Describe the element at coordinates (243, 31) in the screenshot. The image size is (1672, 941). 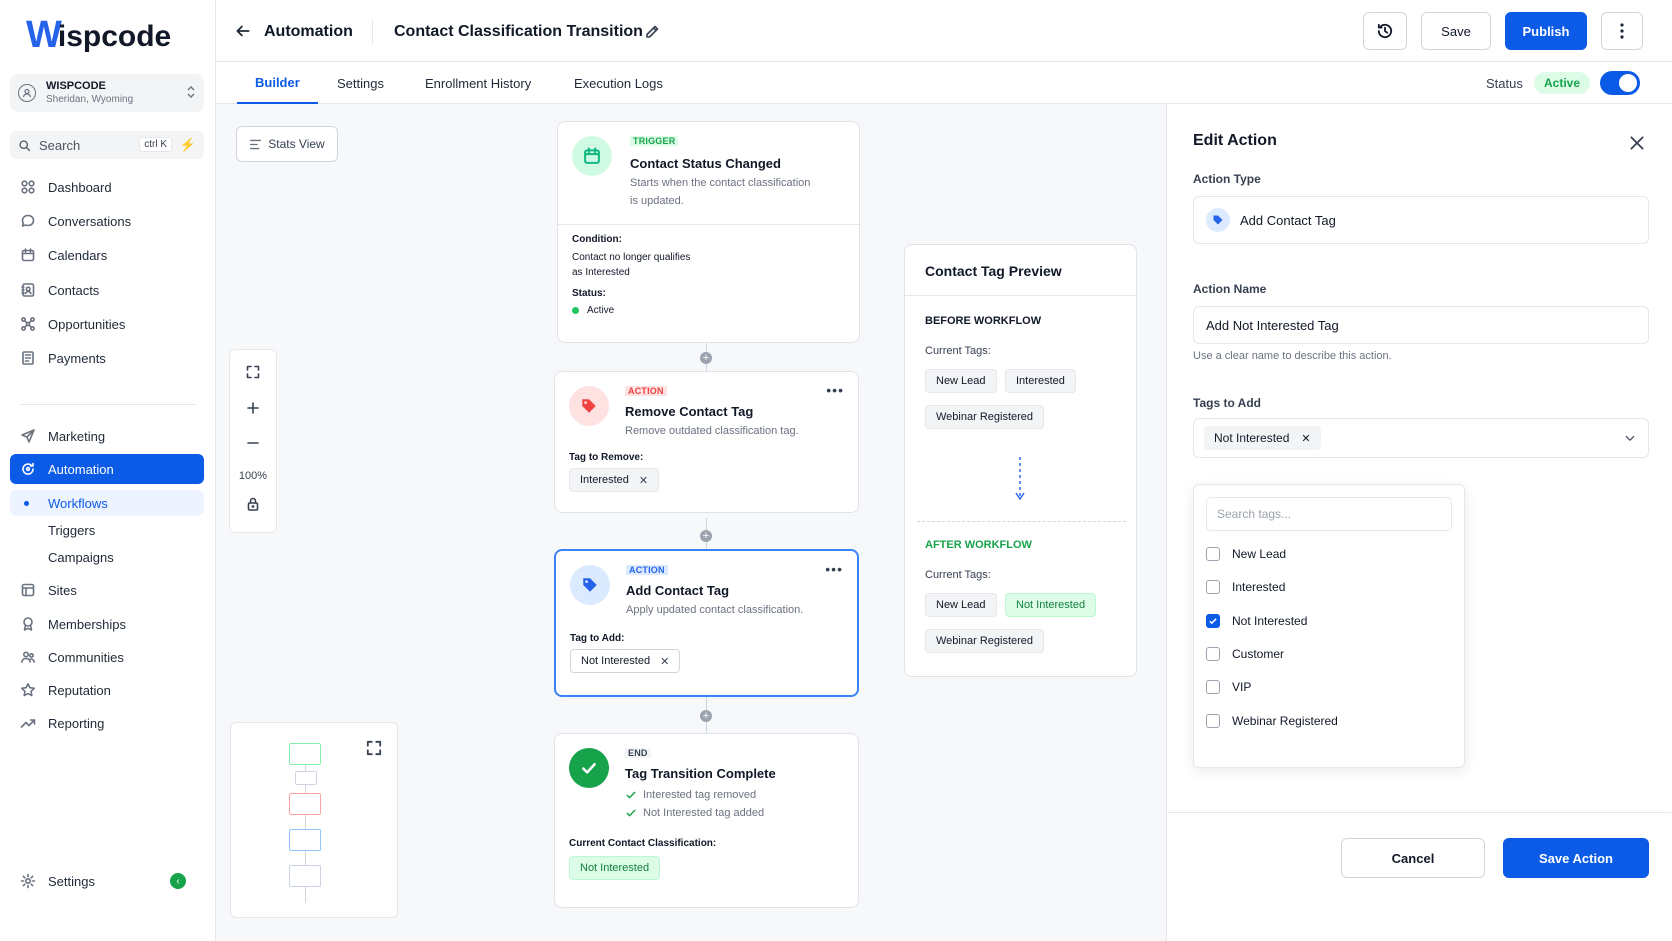
I see `back-arrow-icon` at that location.